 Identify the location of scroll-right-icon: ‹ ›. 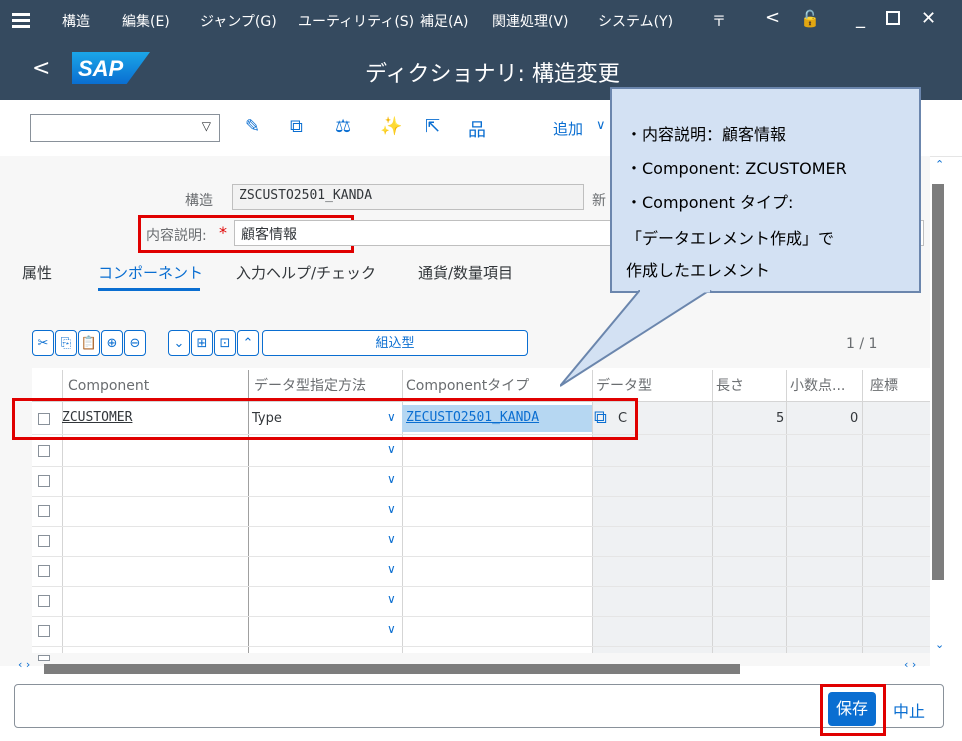
(910, 664).